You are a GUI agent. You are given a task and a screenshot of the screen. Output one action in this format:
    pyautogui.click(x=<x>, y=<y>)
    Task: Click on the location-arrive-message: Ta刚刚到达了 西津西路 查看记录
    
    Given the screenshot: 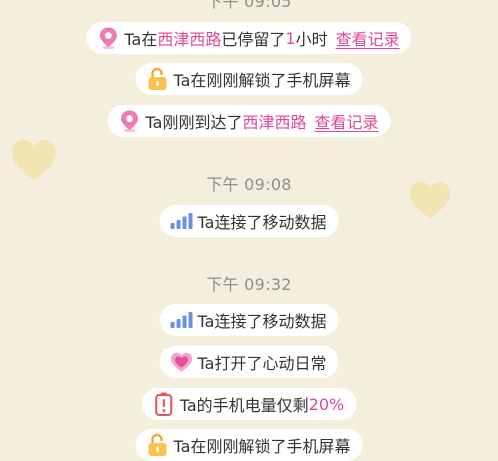 What is the action you would take?
    pyautogui.click(x=249, y=121)
    